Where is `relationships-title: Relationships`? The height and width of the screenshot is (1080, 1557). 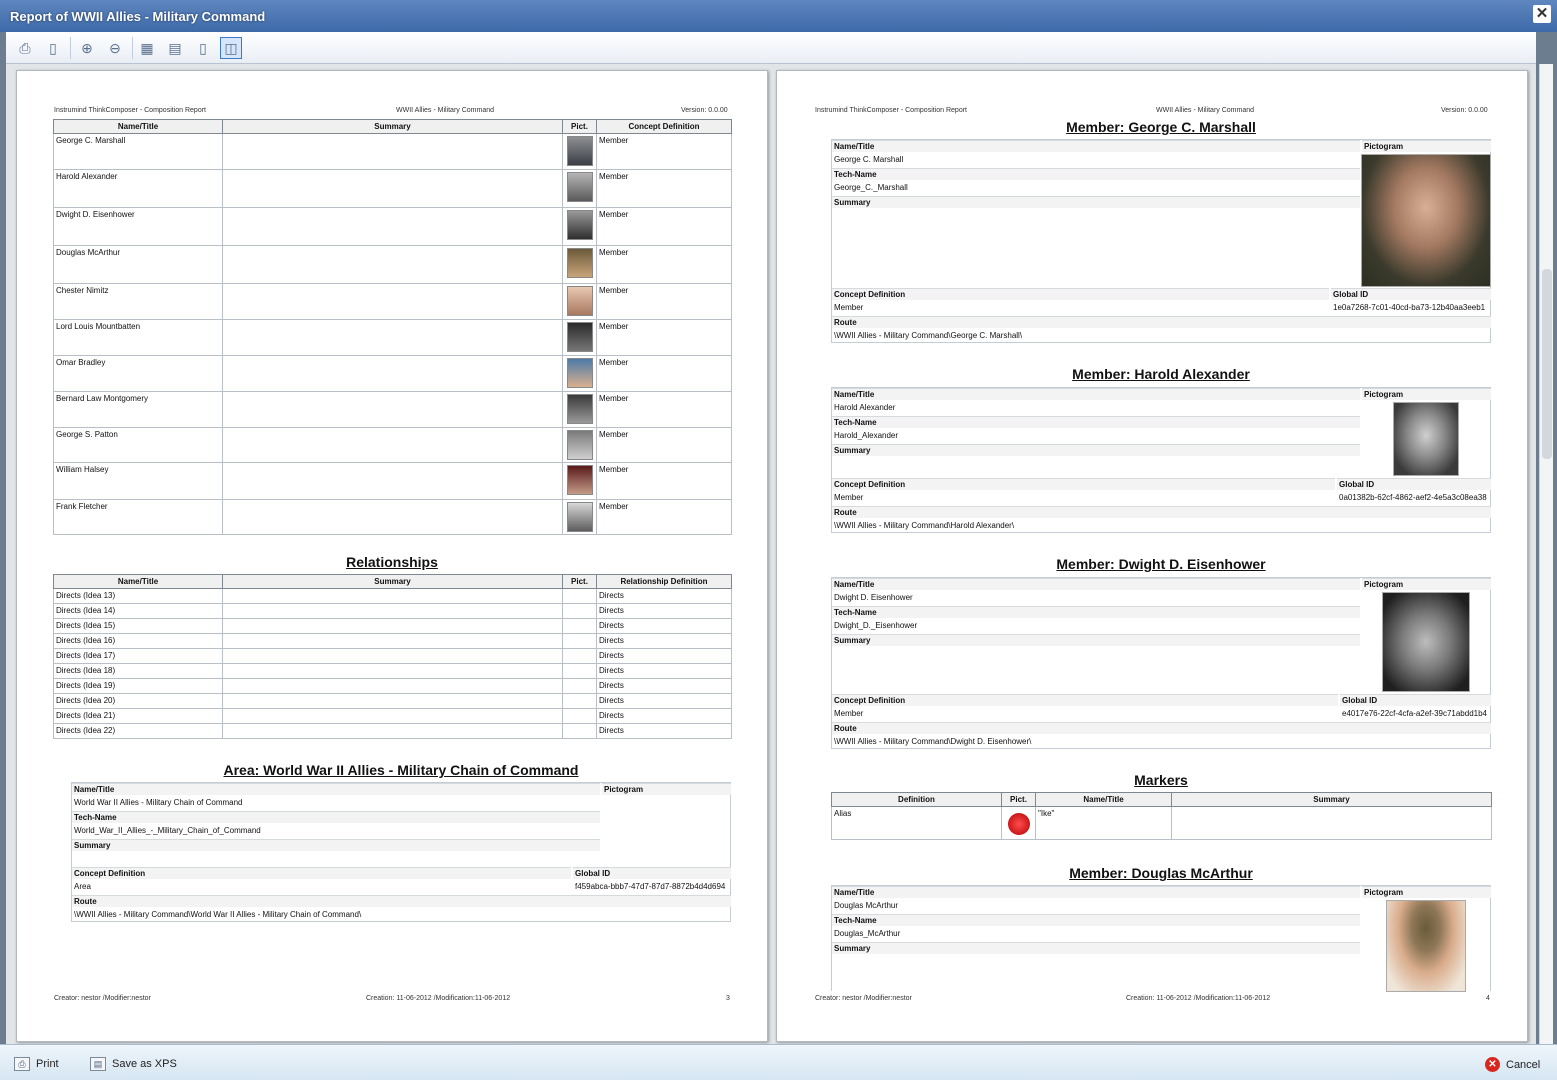 relationships-title: Relationships is located at coordinates (392, 562).